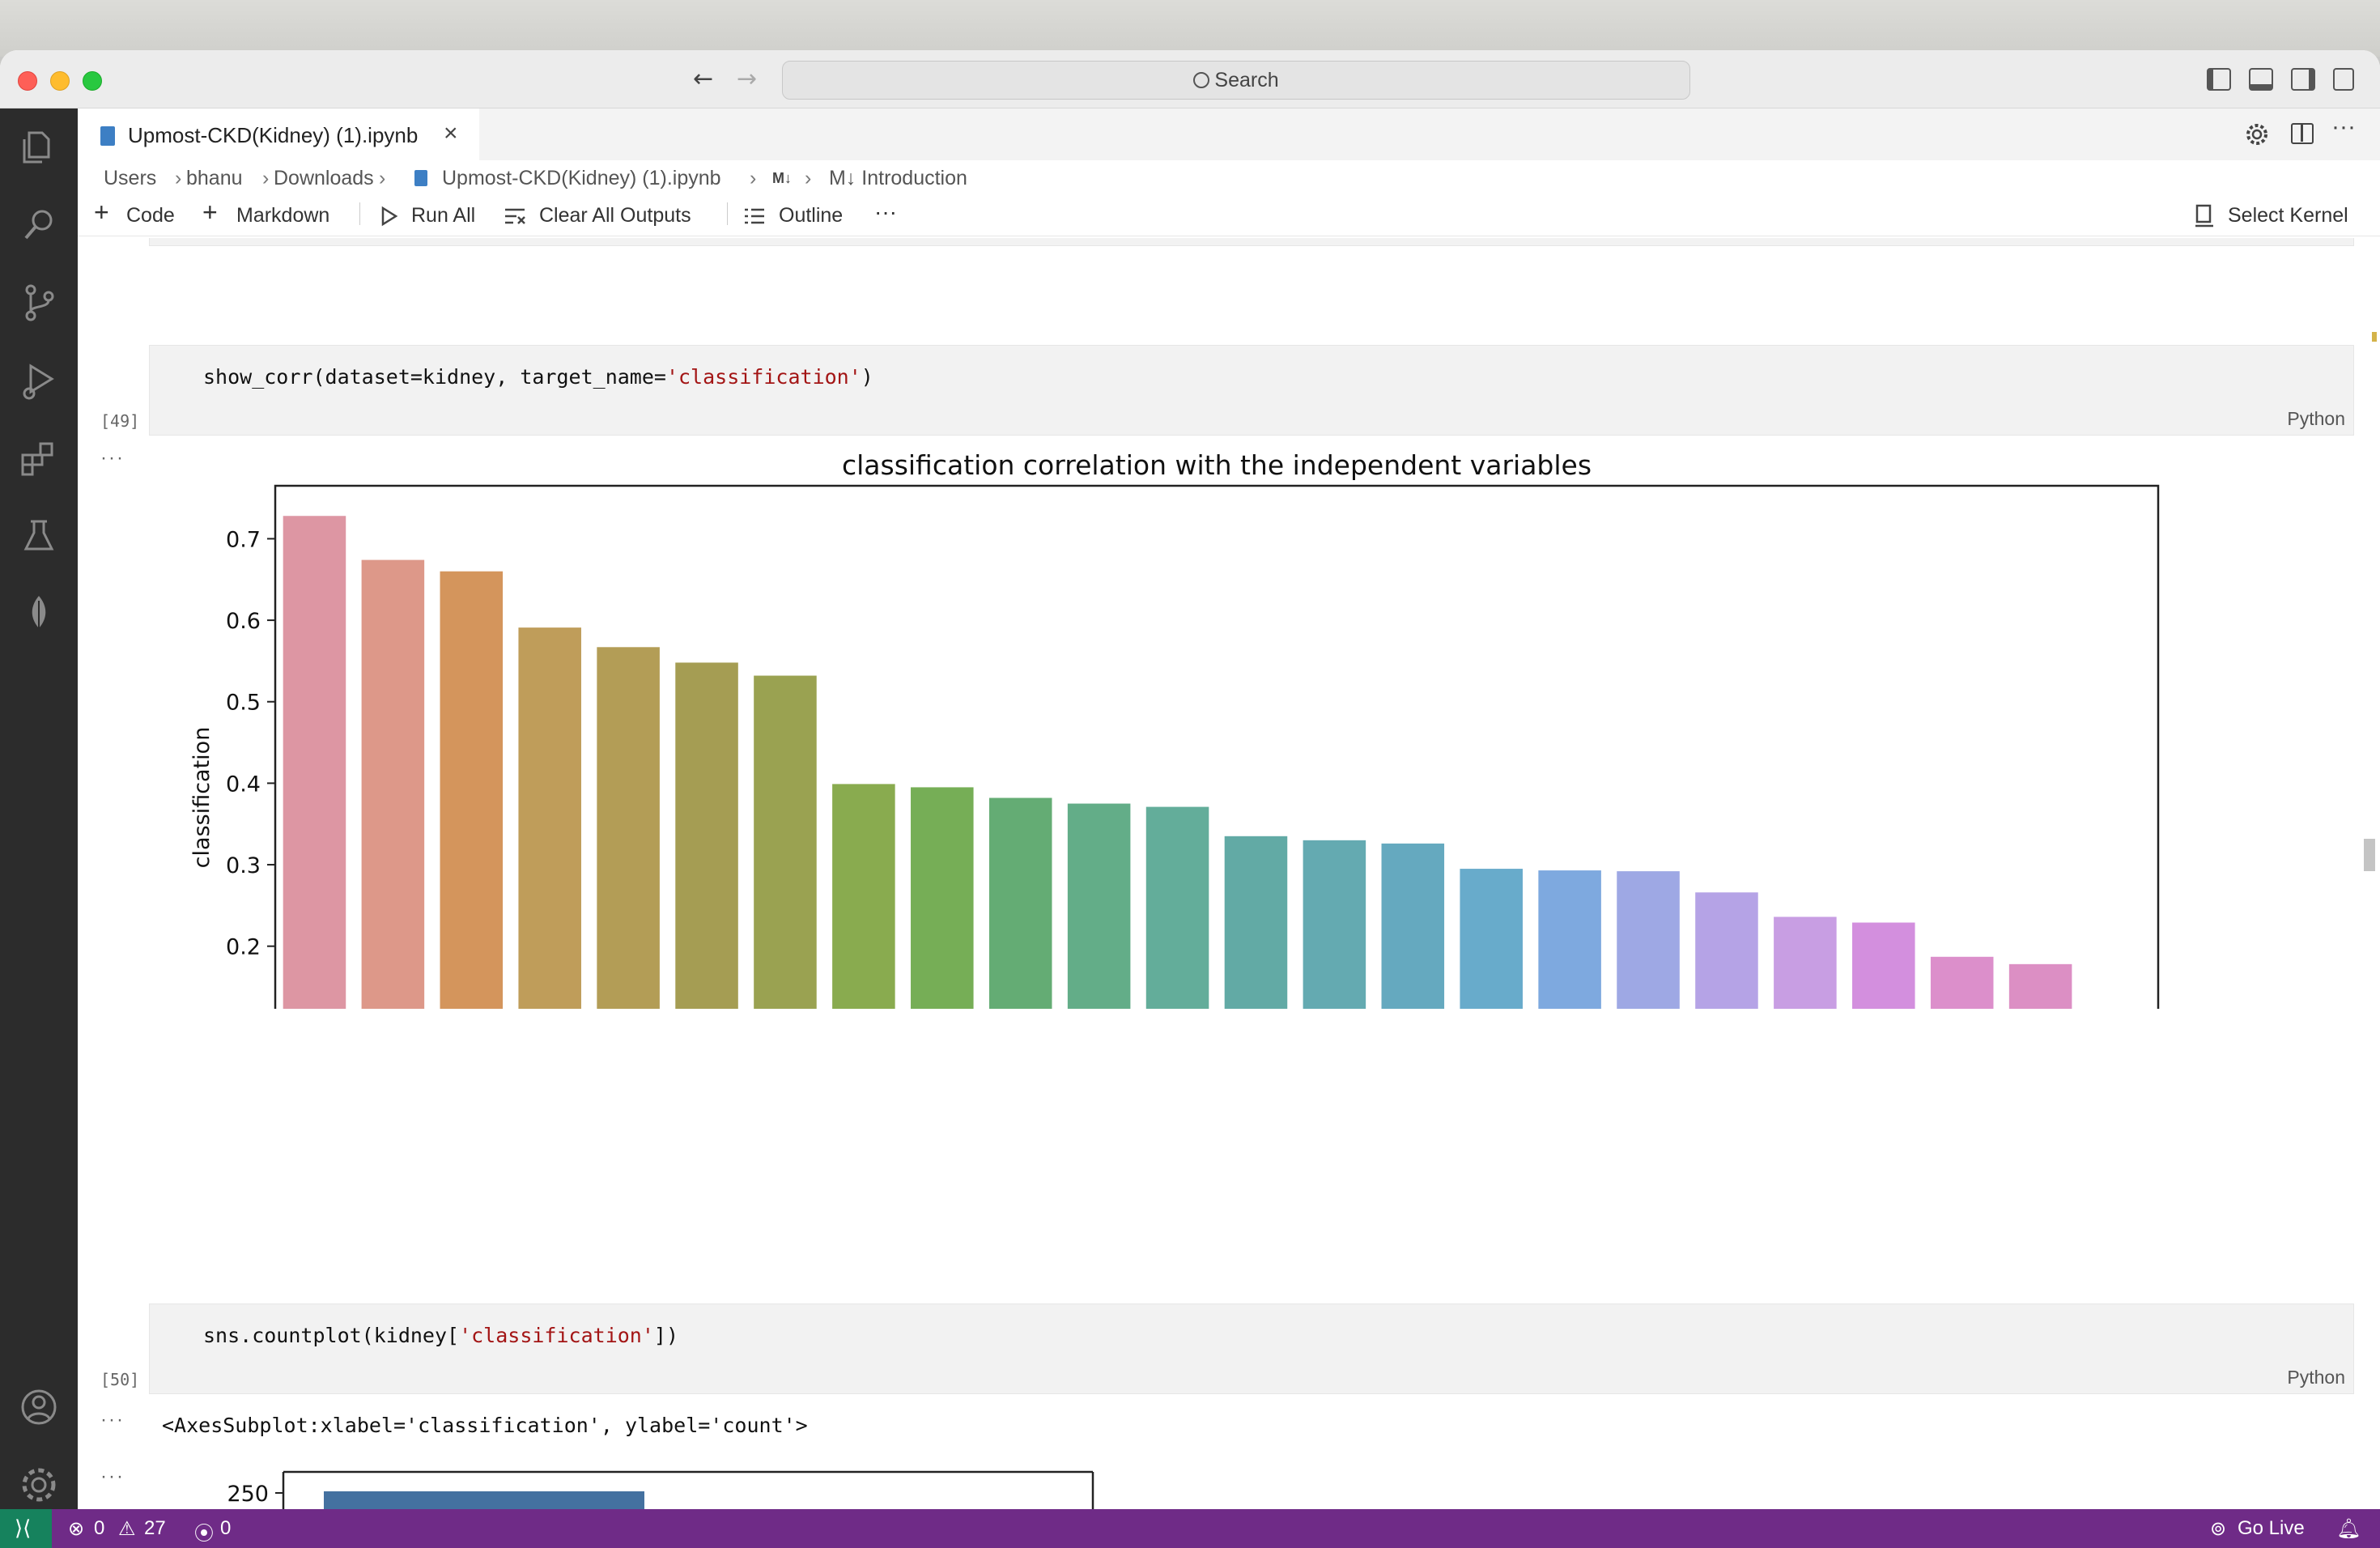 Image resolution: width=2380 pixels, height=1548 pixels. Describe the element at coordinates (2348, 1529) in the screenshot. I see `notifications-bell-icon: 🔔︎` at that location.